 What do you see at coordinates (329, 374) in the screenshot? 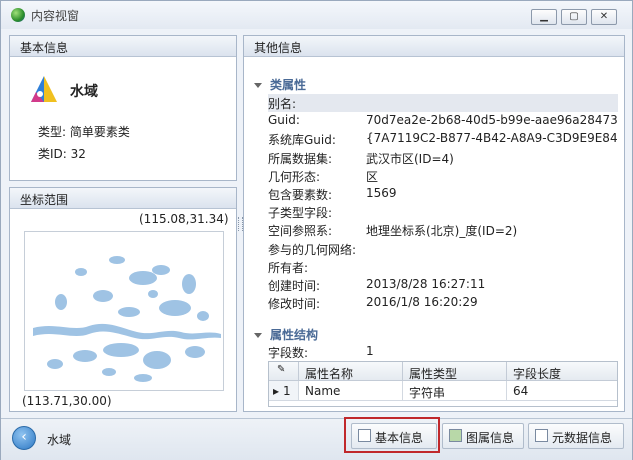
I see `grid-header-label: 属性名称` at bounding box center [329, 374].